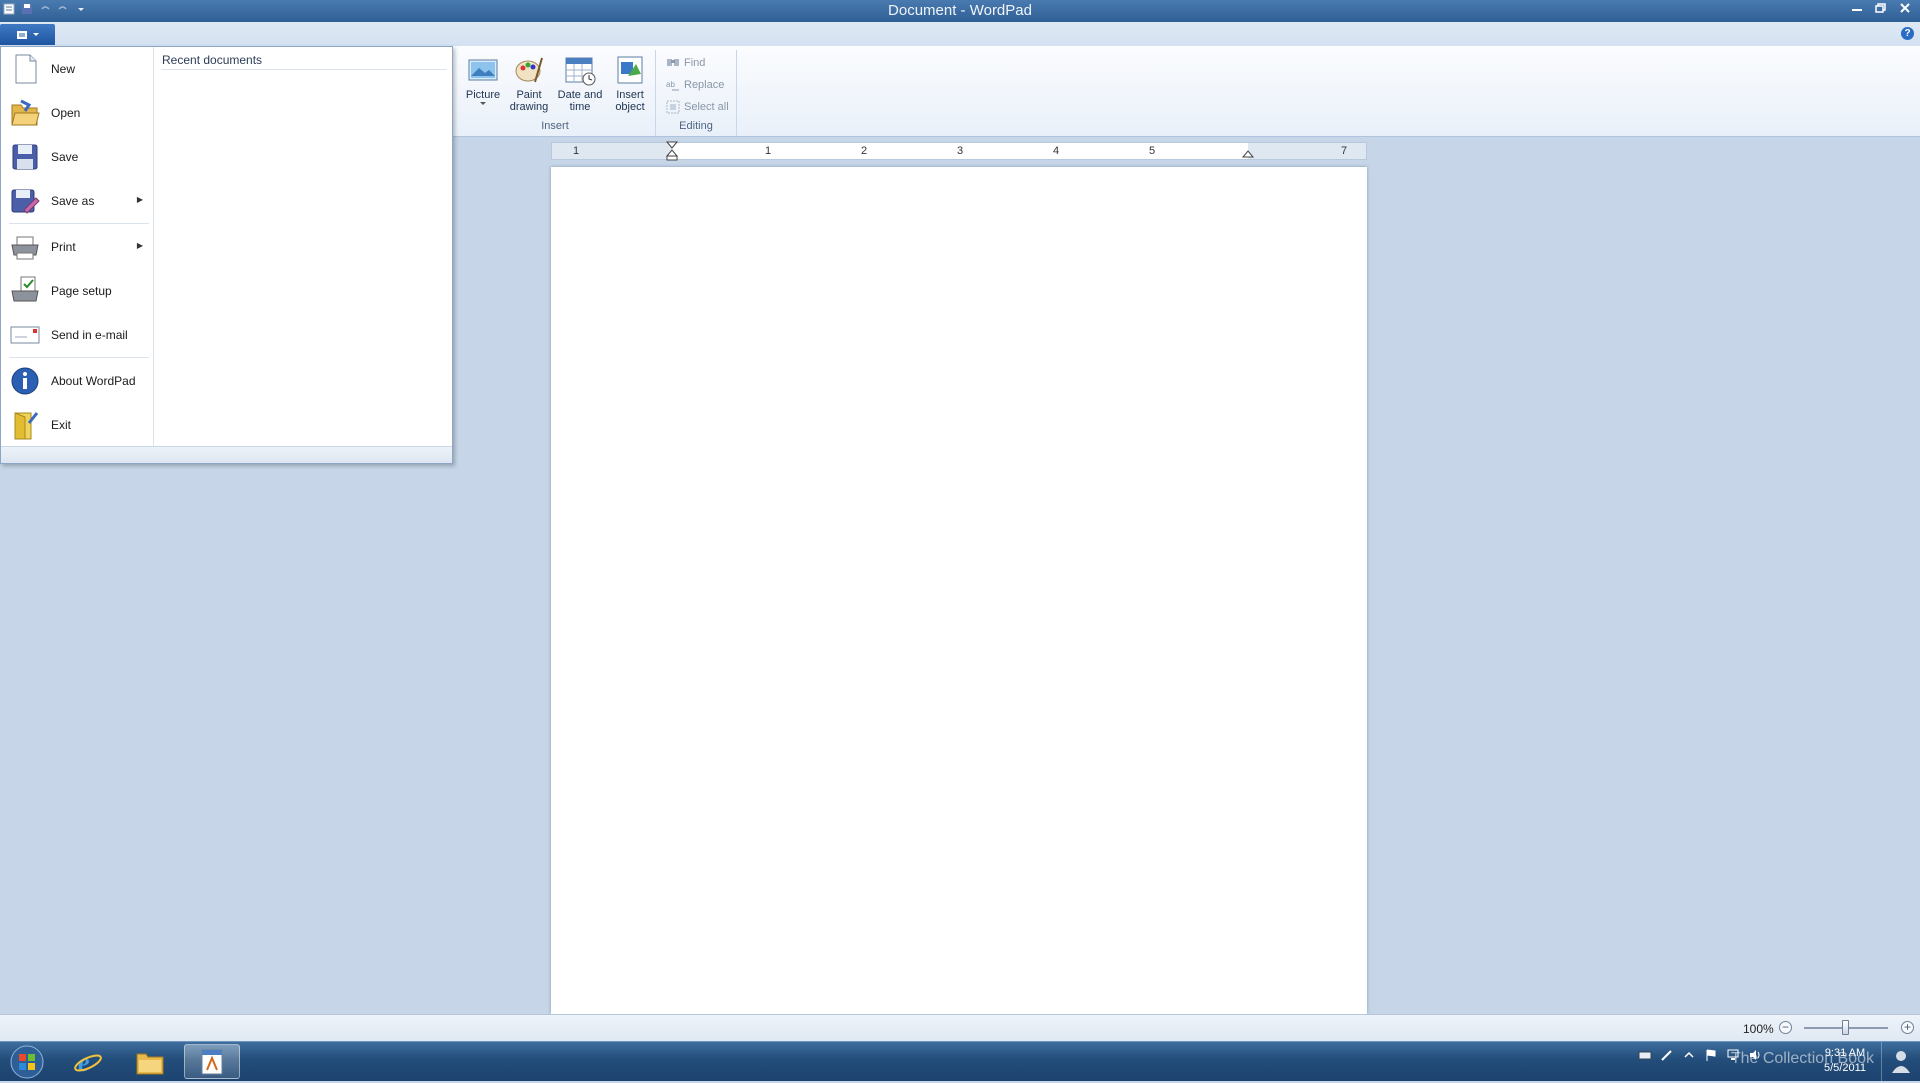  I want to click on picture-label: Picture, so click(483, 95).